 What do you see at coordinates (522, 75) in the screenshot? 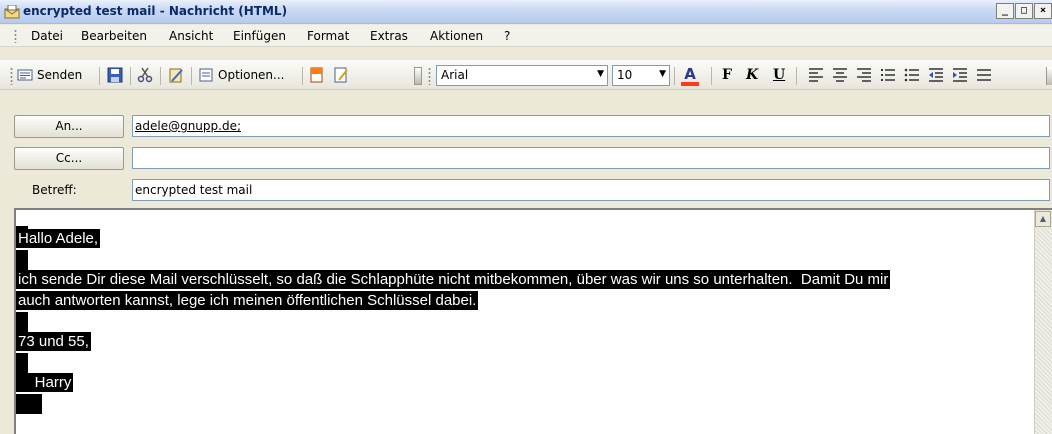
I see `font-name-select: Arial ▼` at bounding box center [522, 75].